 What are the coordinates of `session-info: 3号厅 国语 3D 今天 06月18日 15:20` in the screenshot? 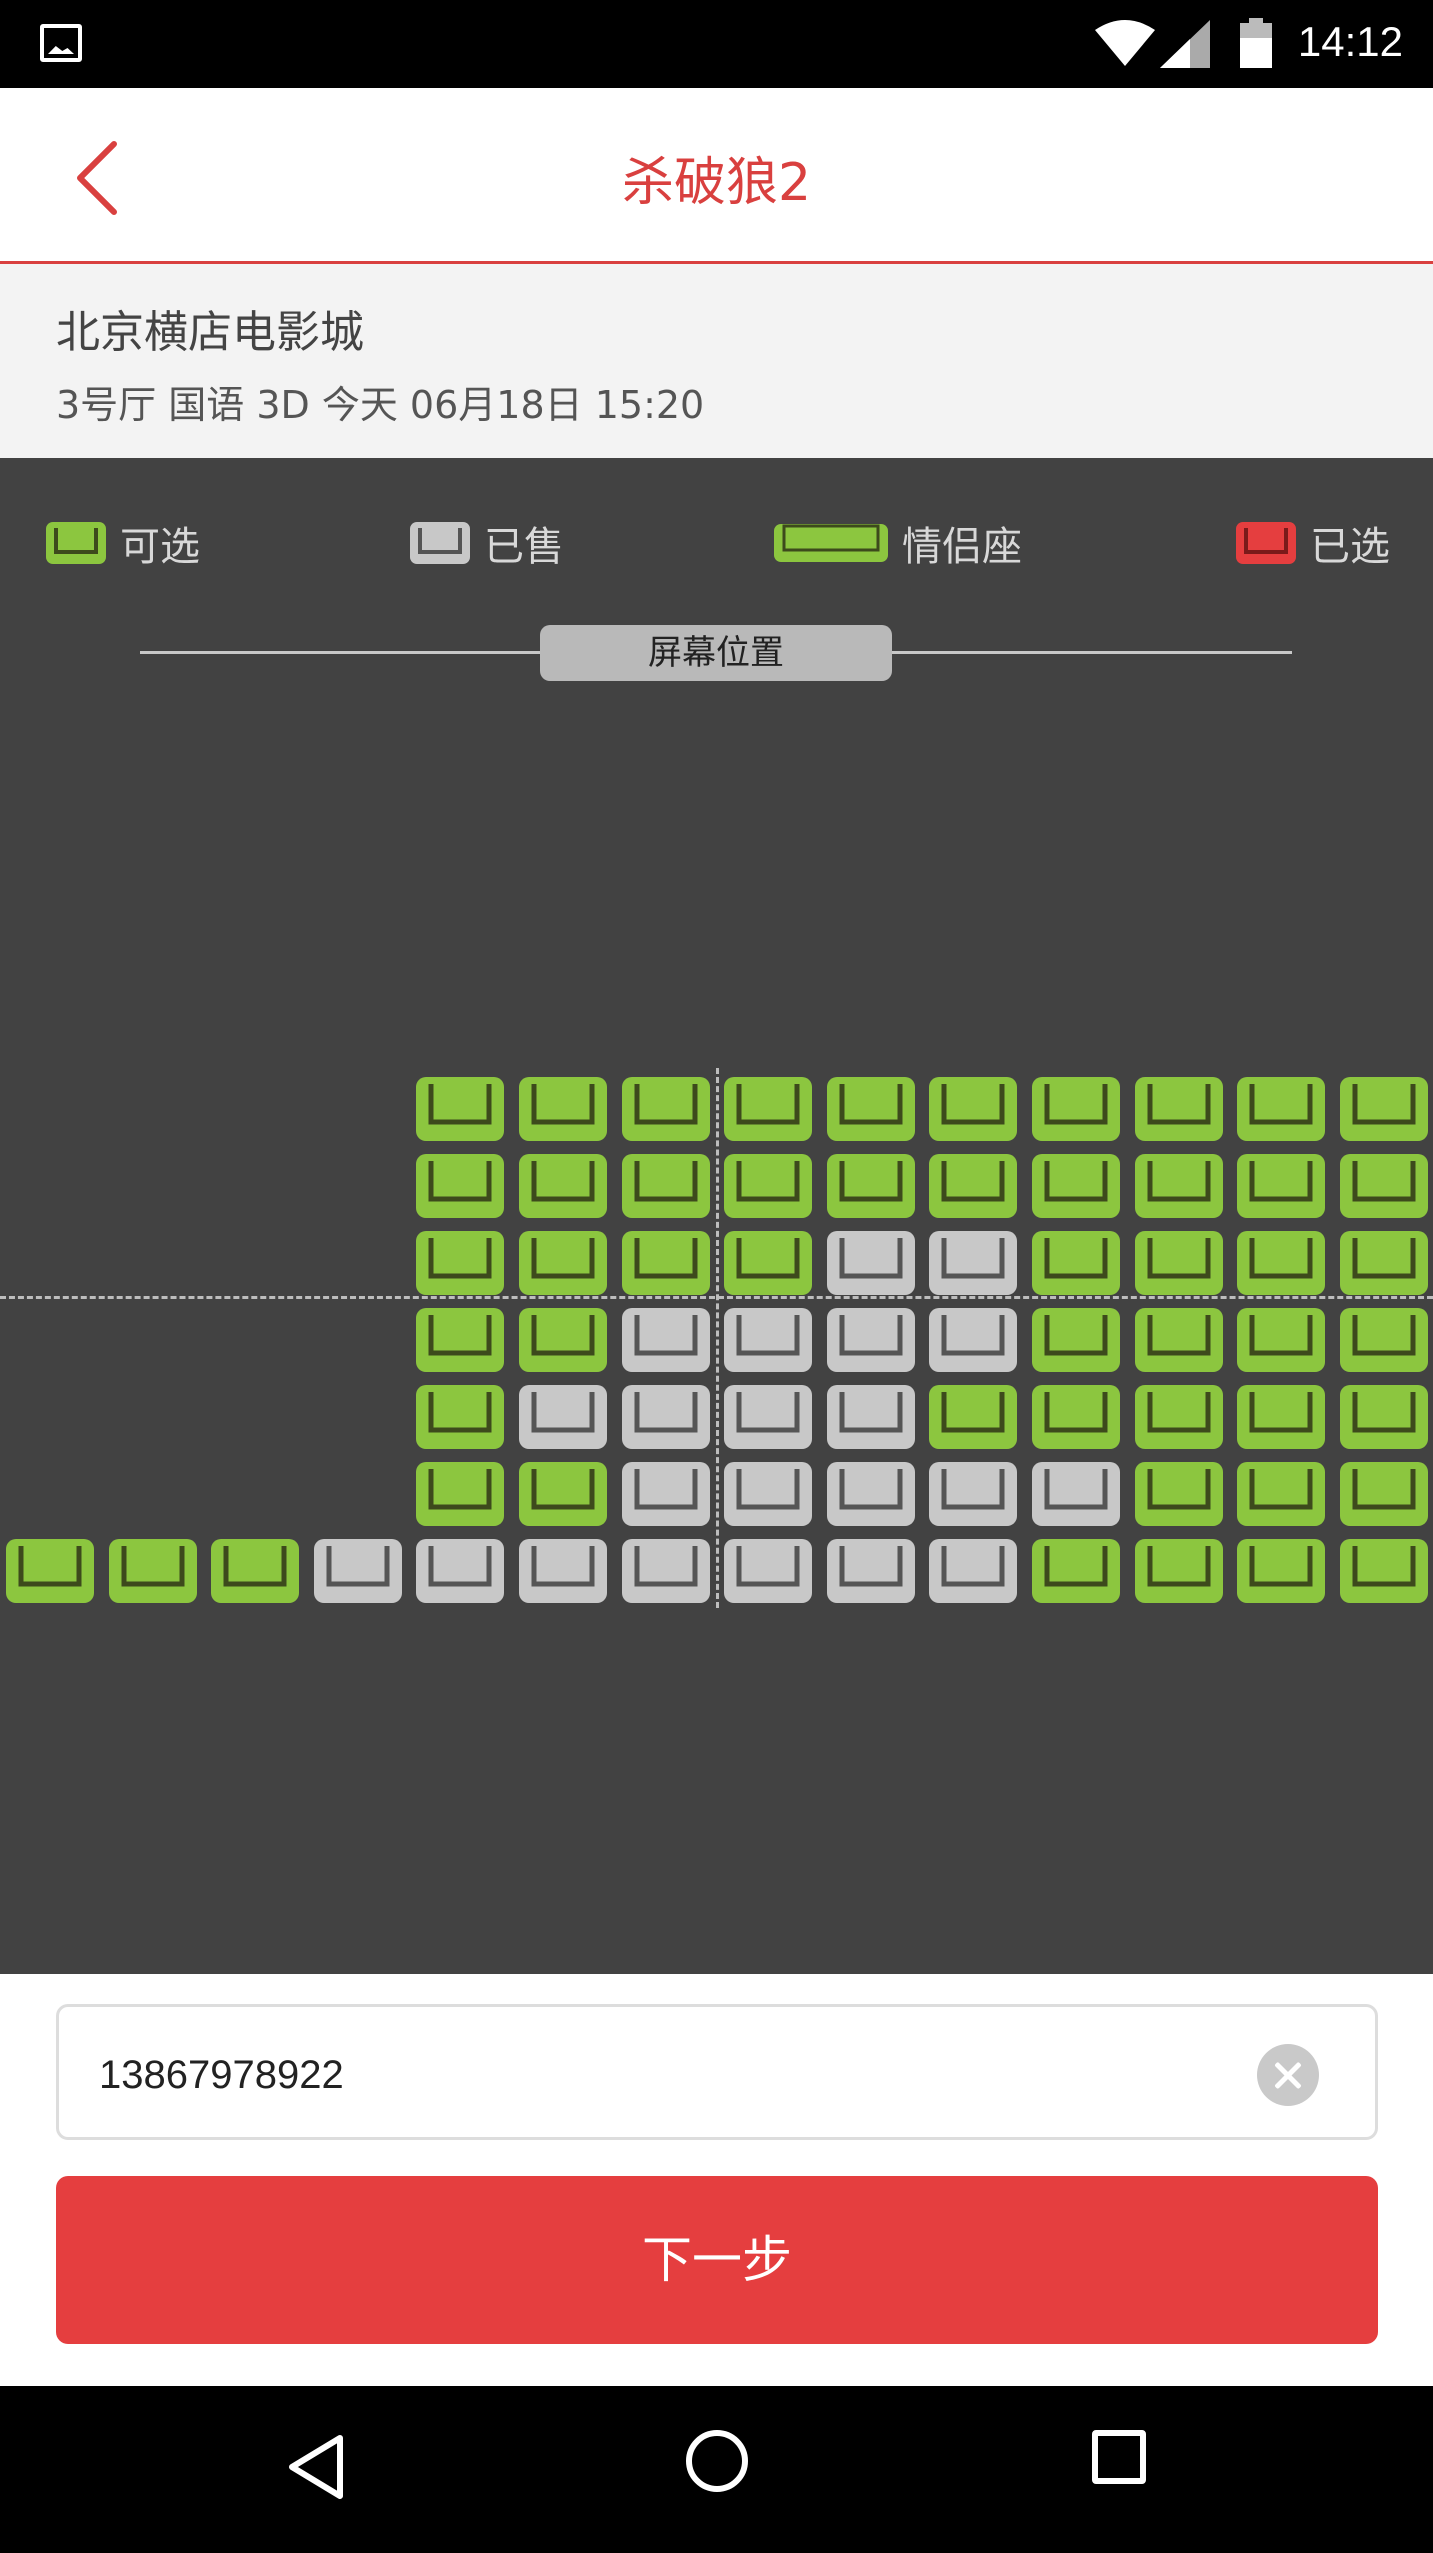 It's located at (380, 405).